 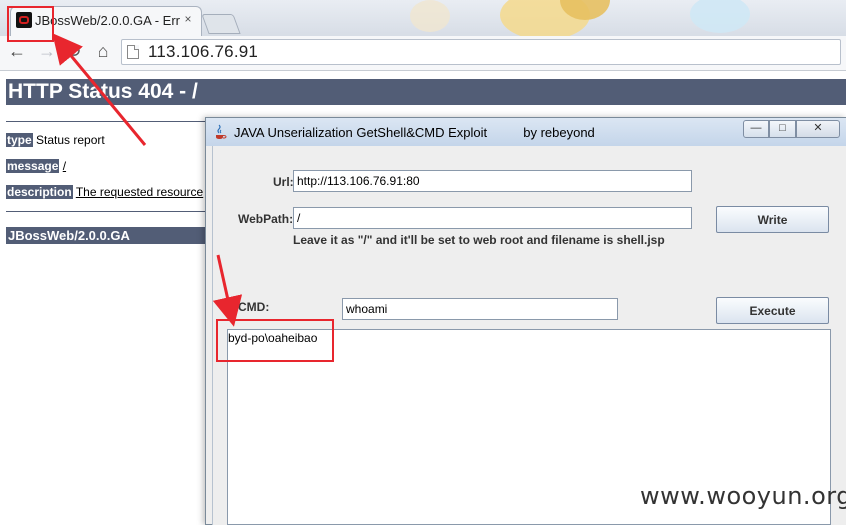 I want to click on server-footer: JBossWeb/2.0.0.GA, so click(x=106, y=235).